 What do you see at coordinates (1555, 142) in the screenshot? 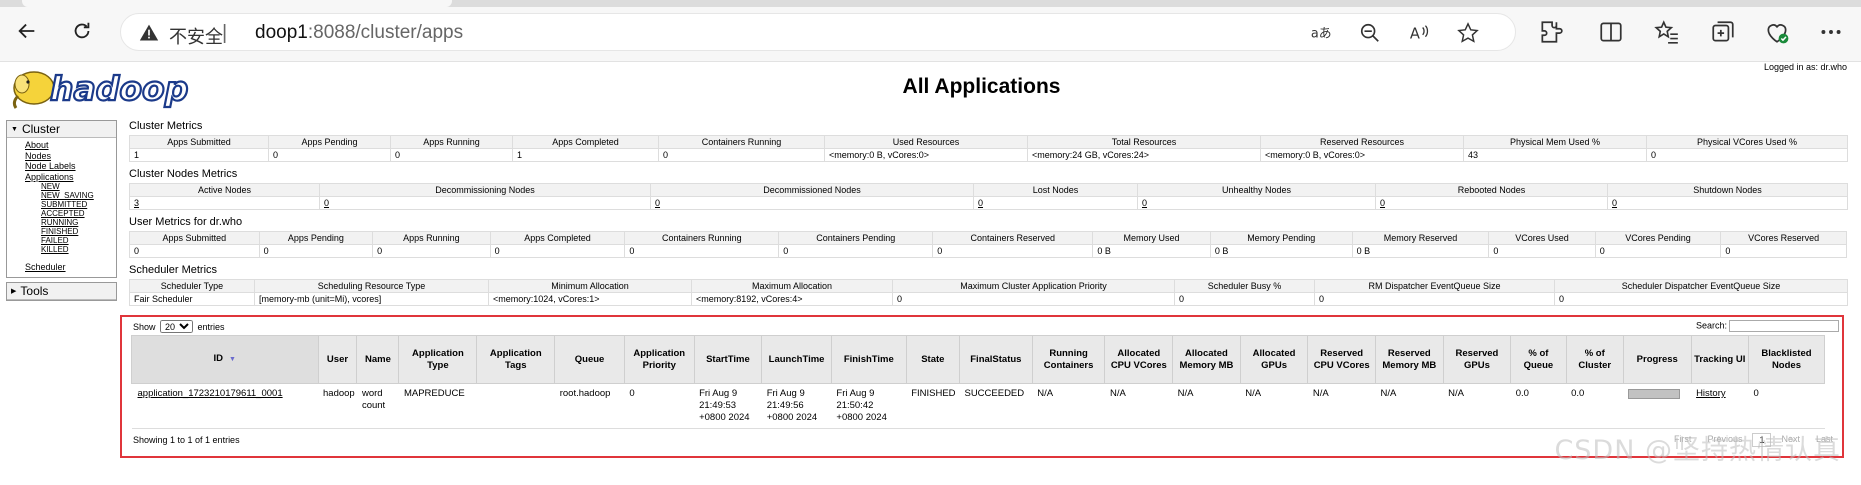
I see `metric-header: Physical Mem Used %` at bounding box center [1555, 142].